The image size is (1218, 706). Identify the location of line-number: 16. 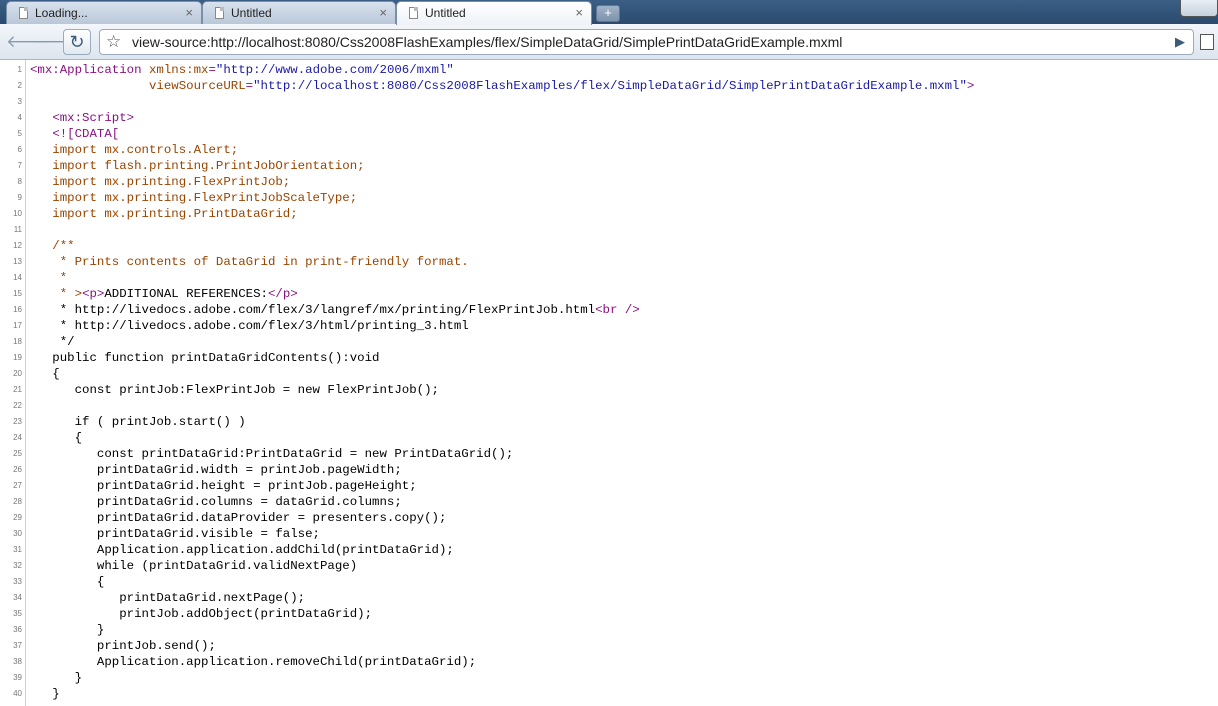
(17, 309).